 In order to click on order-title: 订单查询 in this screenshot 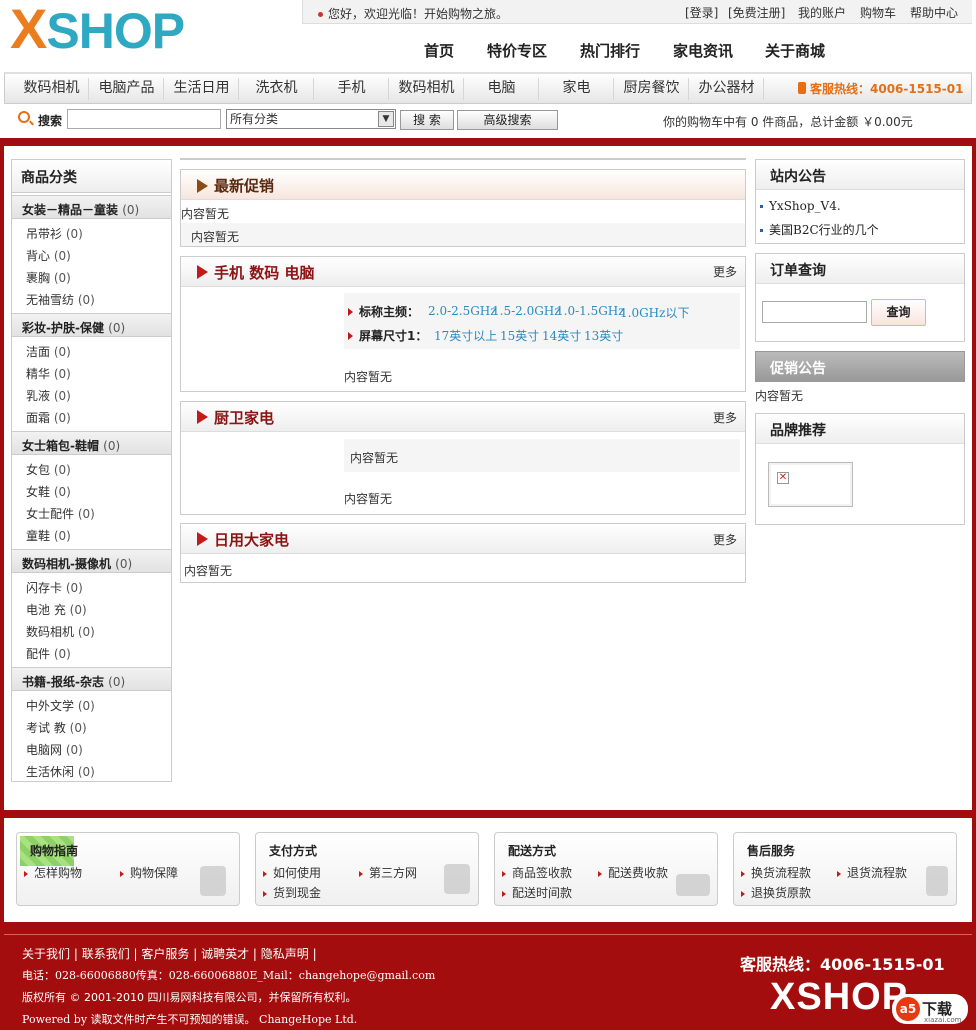, I will do `click(860, 269)`.